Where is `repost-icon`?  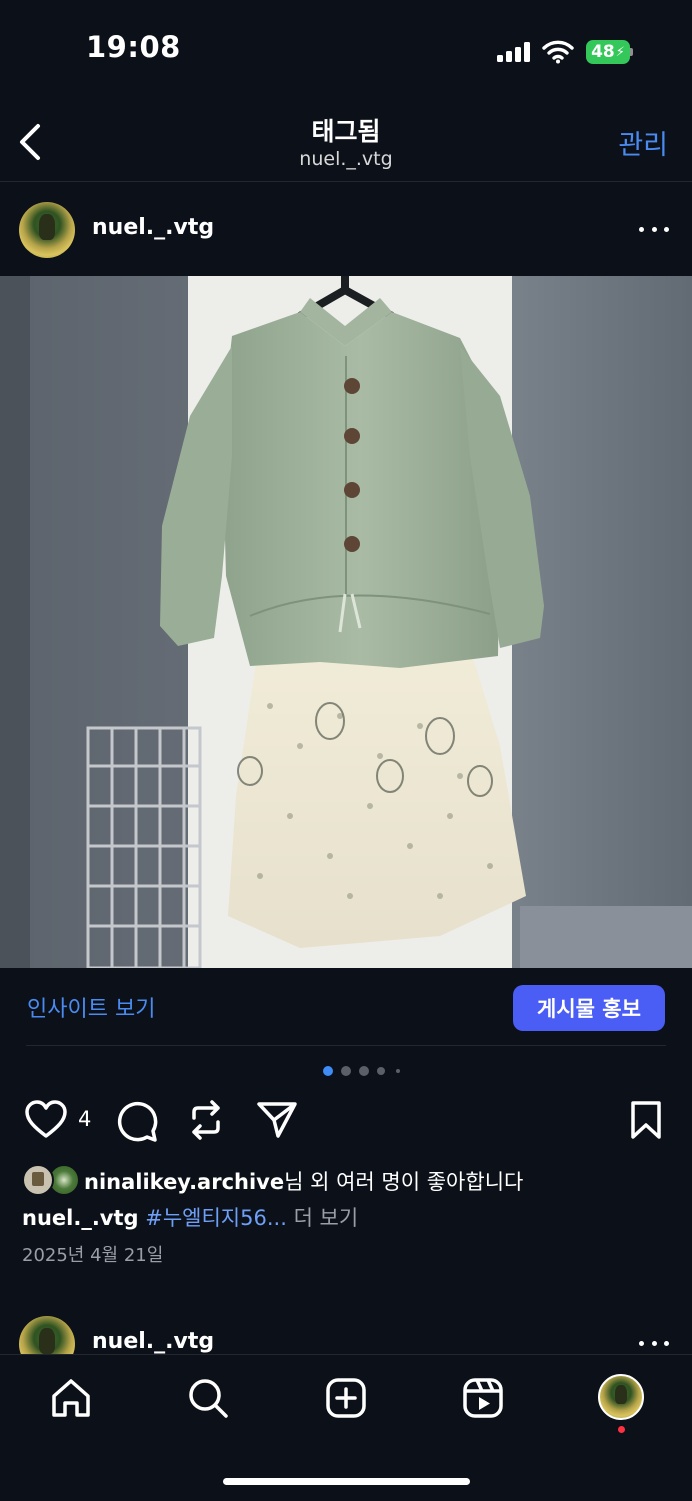
repost-icon is located at coordinates (206, 1120).